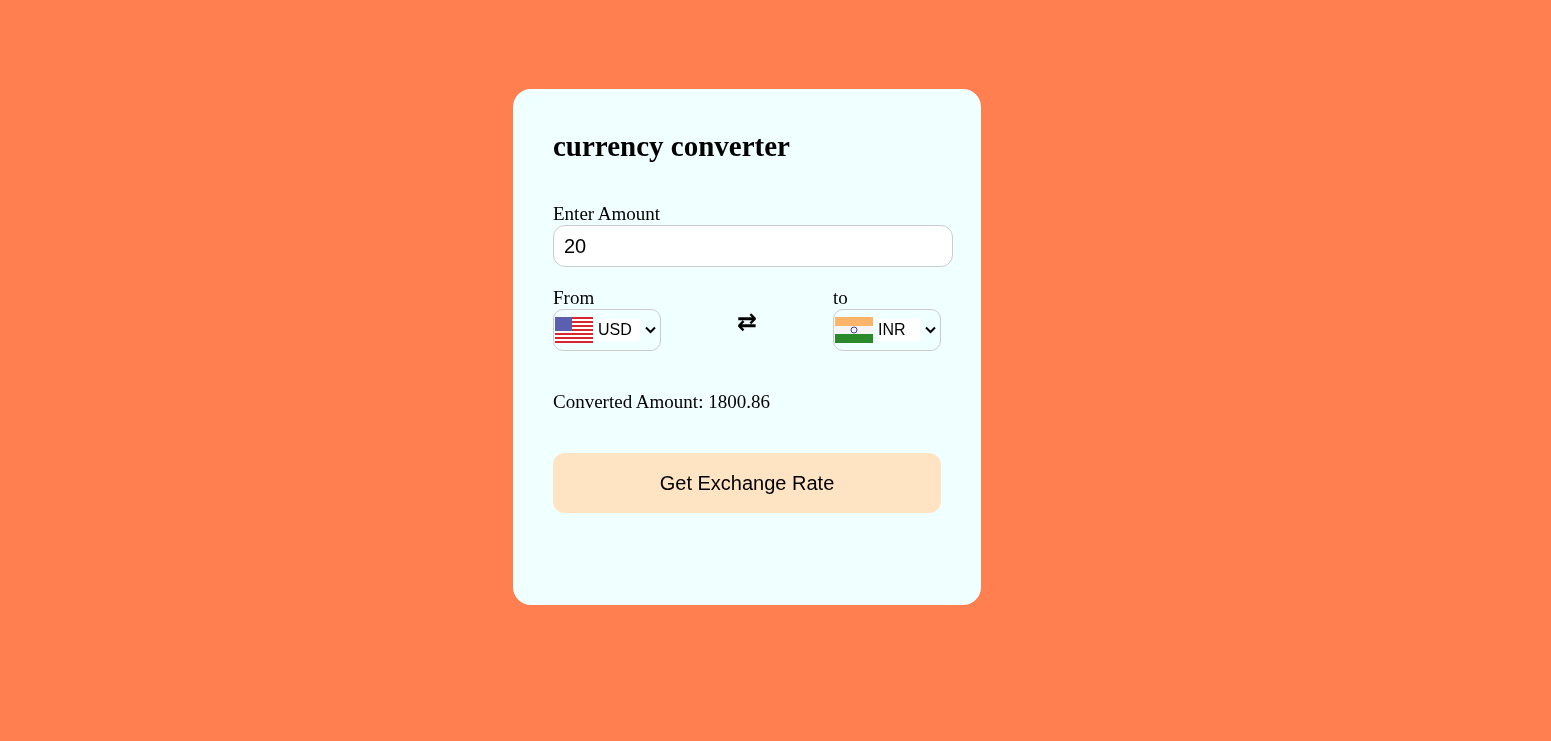 Image resolution: width=1551 pixels, height=741 pixels. I want to click on exchange-rate-button: Get Exchange Rate, so click(747, 483).